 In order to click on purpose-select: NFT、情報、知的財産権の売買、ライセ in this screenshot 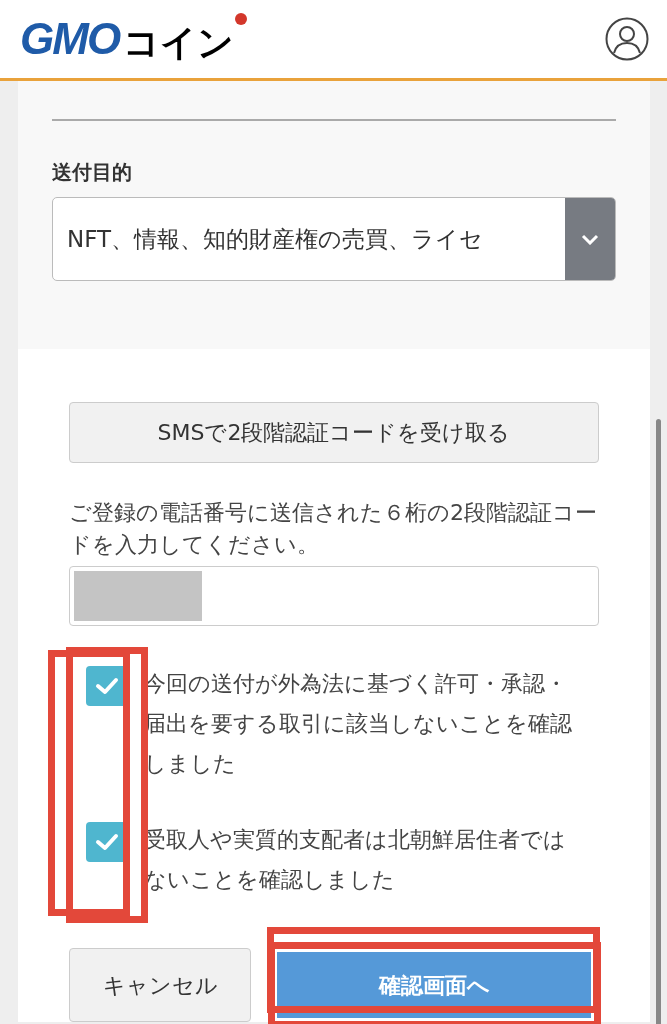, I will do `click(334, 239)`.